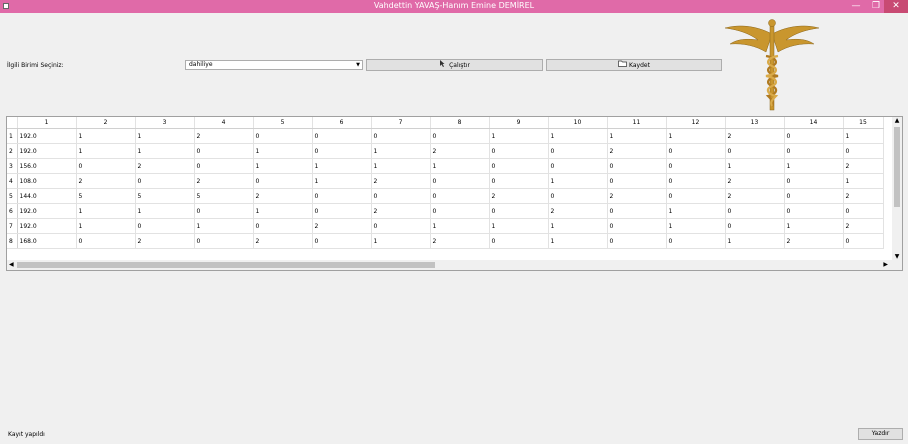 The width and height of the screenshot is (908, 444). I want to click on column-header: 13, so click(755, 123).